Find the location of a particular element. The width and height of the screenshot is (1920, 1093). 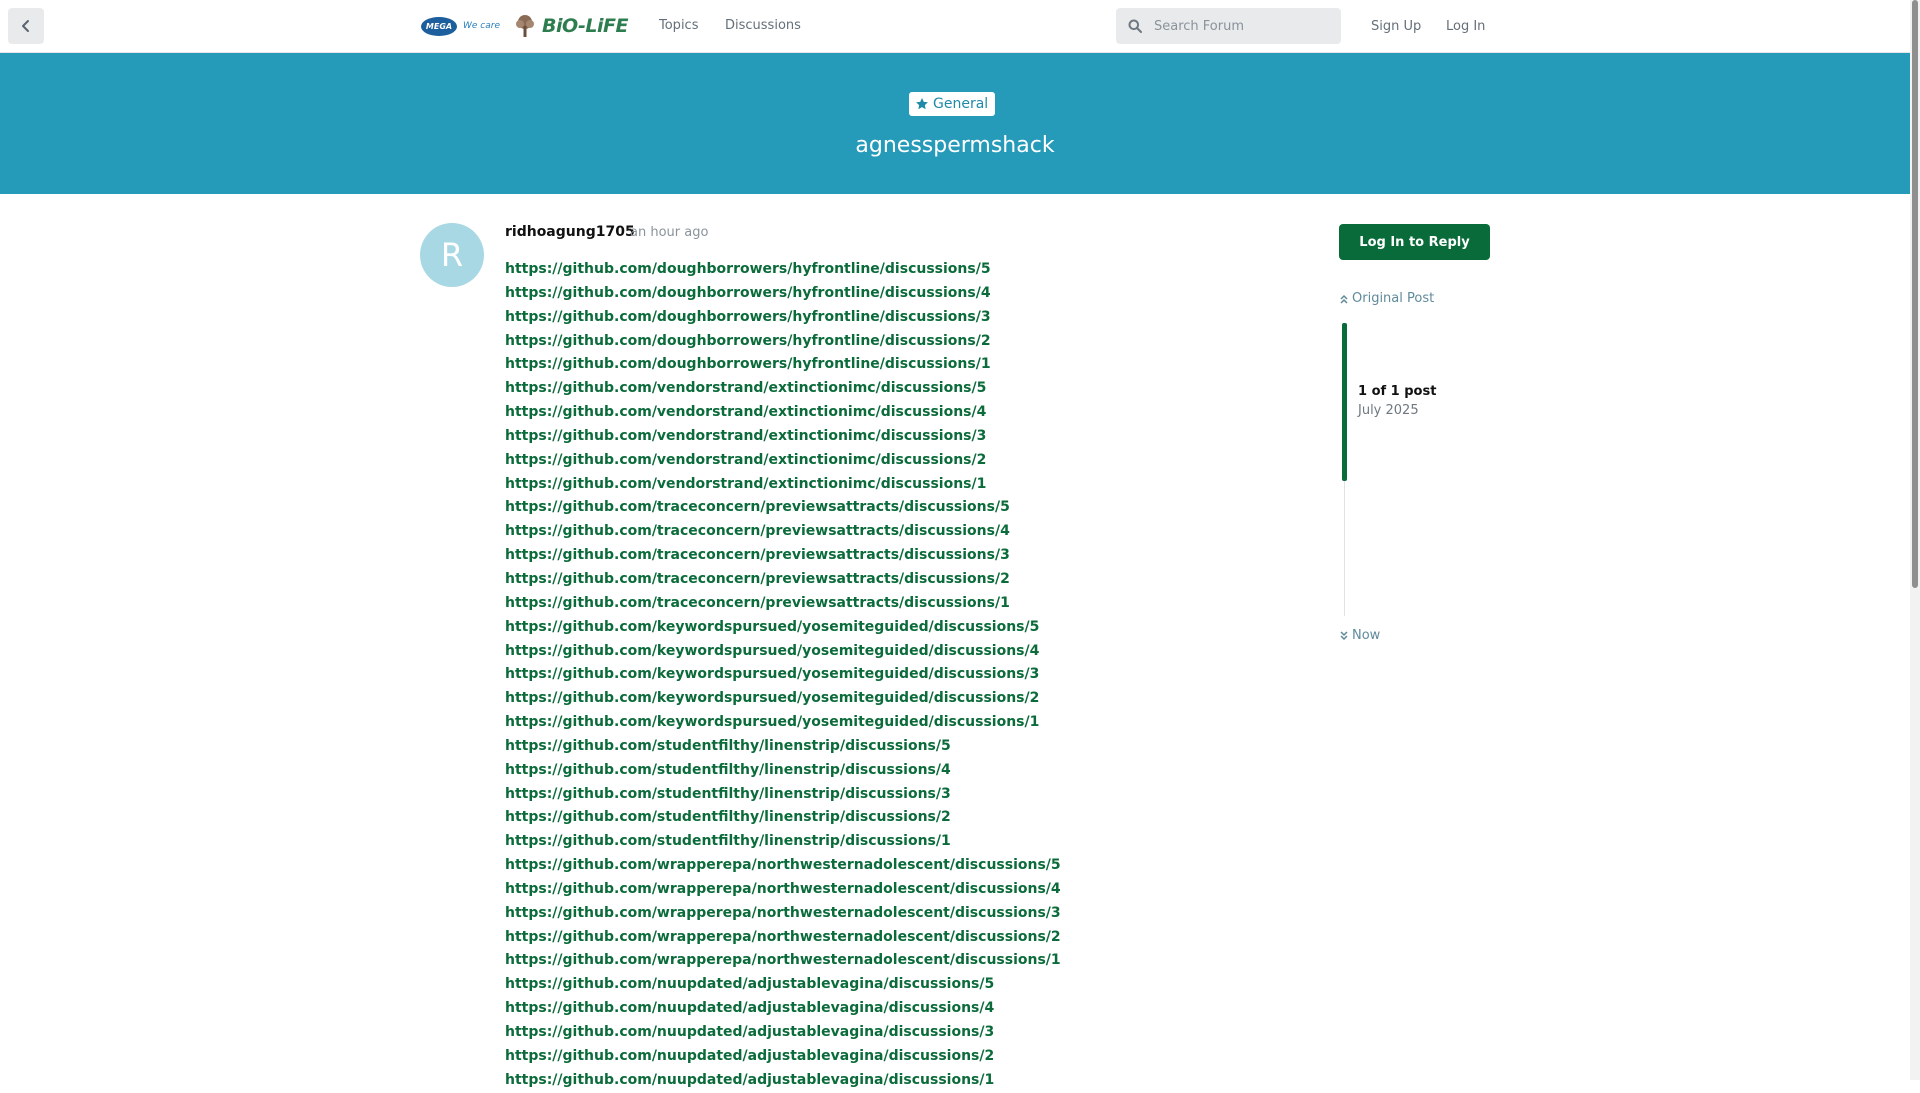

log-in-link: Log In is located at coordinates (1465, 26).